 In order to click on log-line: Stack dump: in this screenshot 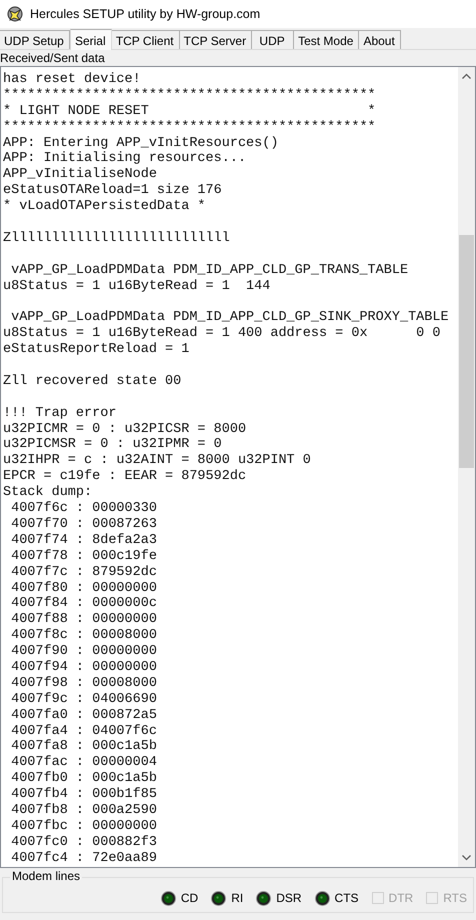, I will do `click(48, 493)`.